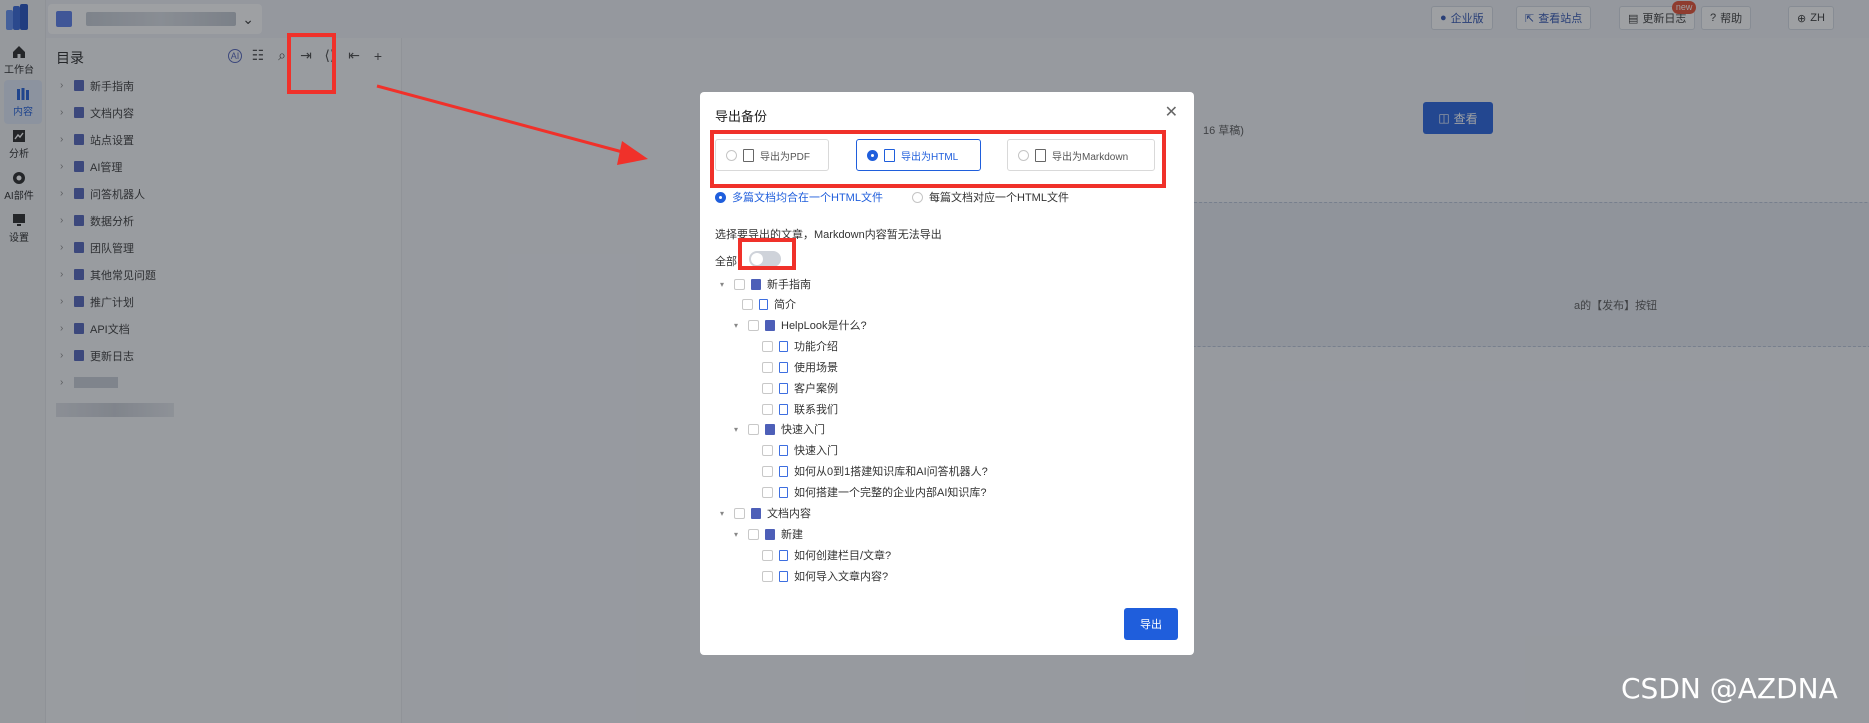 The width and height of the screenshot is (1869, 723). I want to click on export-button: 导出, so click(1151, 624).